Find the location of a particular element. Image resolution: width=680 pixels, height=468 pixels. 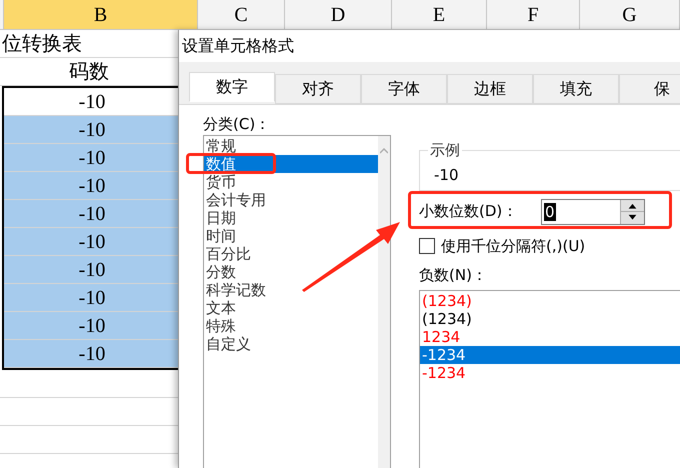

spin-up-icon is located at coordinates (632, 206).